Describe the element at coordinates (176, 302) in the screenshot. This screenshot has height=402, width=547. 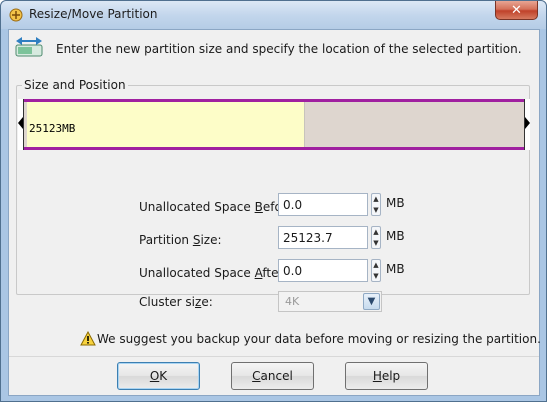
I see `cluster-size-label: Cluster size:` at that location.